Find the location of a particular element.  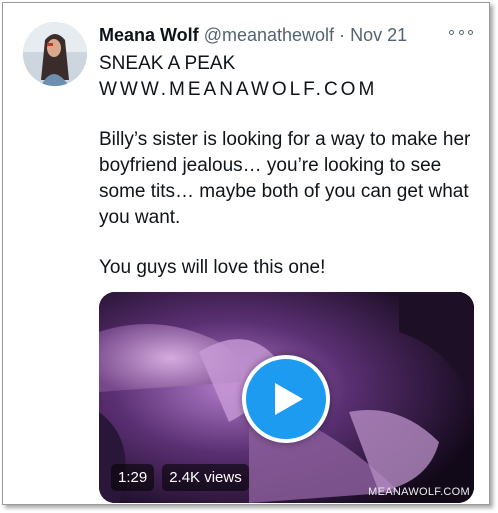

tweet-header: Meana Wolf @meanathewolf · Nov 21 is located at coordinates (289, 35).